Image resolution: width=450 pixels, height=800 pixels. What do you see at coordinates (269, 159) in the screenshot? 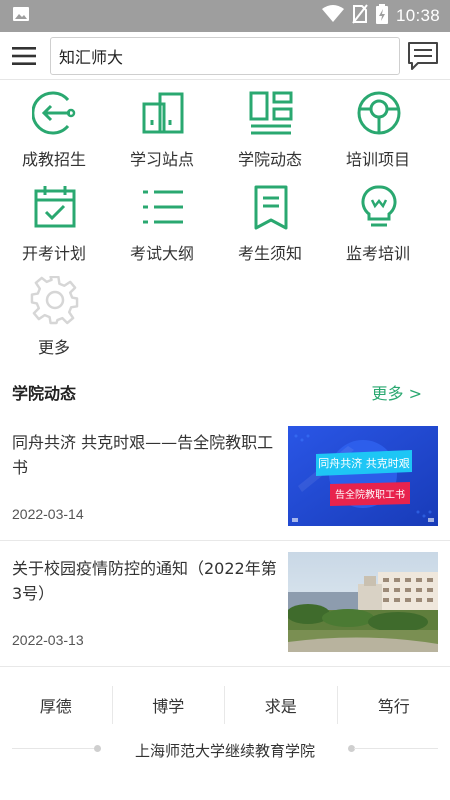
I see `grid-label: 学院动态` at bounding box center [269, 159].